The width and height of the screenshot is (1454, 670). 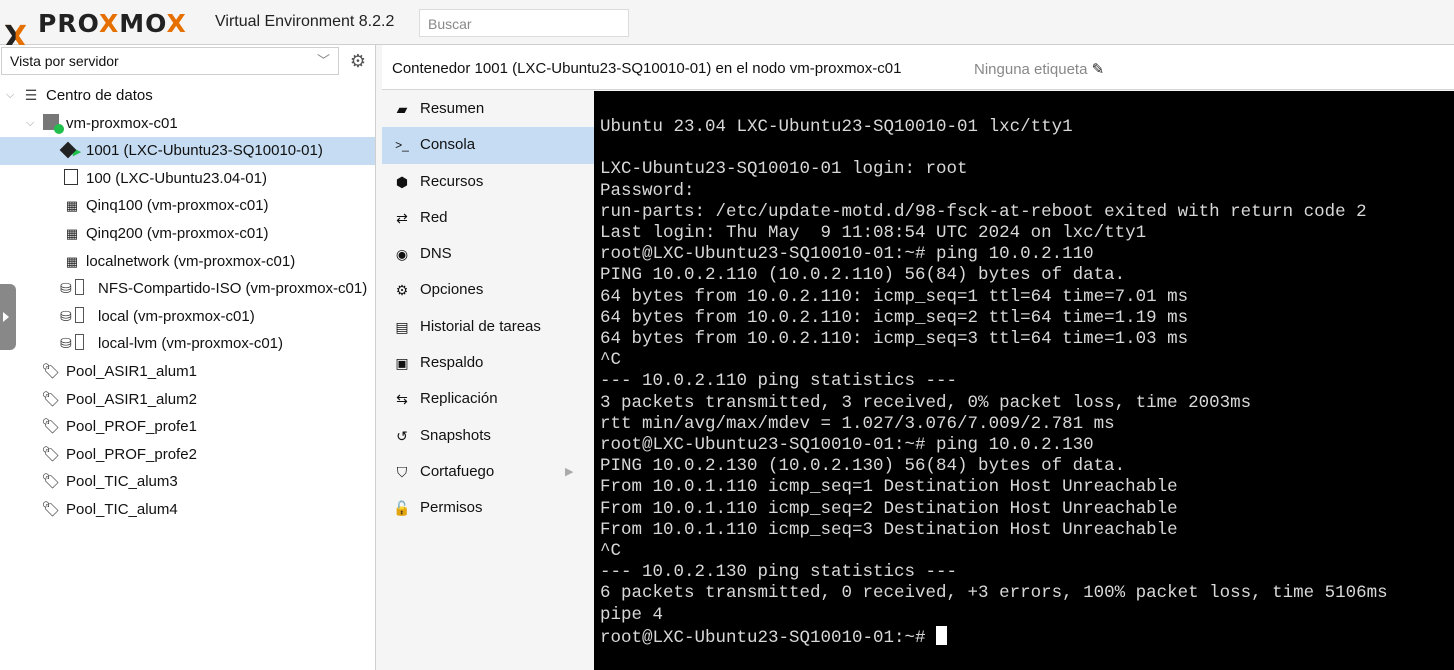 What do you see at coordinates (131, 454) in the screenshot?
I see `tree-item-label: Pool_PROF_profe2` at bounding box center [131, 454].